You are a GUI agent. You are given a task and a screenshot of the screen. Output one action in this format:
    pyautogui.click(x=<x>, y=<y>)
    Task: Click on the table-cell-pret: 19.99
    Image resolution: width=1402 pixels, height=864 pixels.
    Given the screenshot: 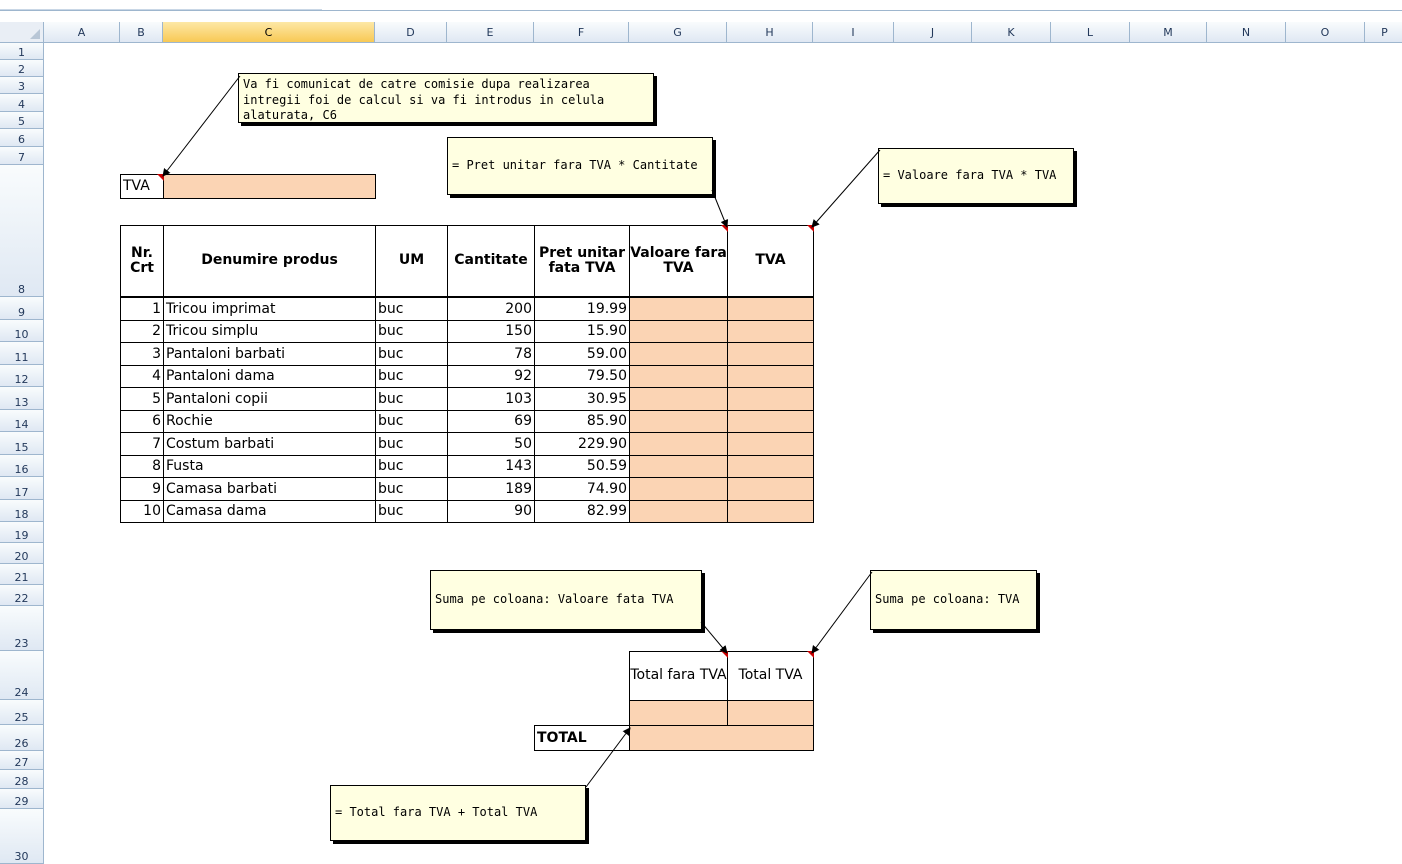 What is the action you would take?
    pyautogui.click(x=582, y=309)
    